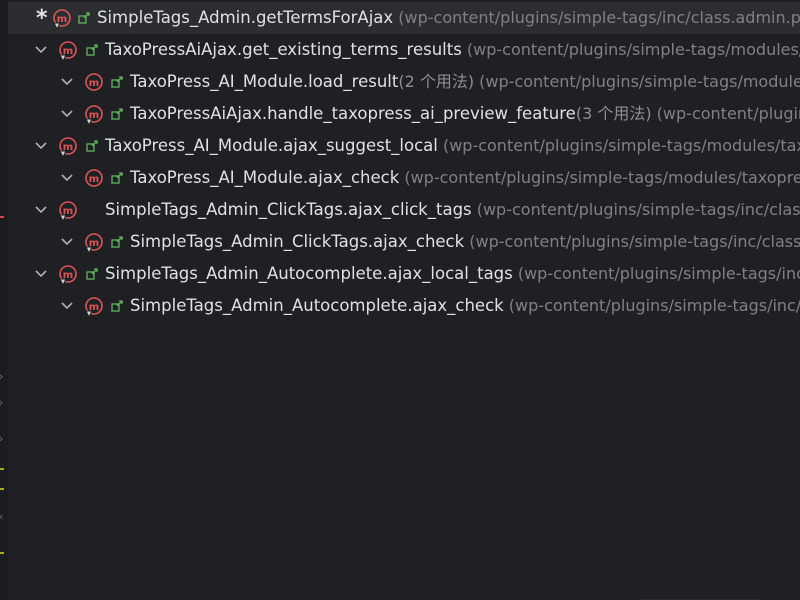 The image size is (800, 600). What do you see at coordinates (265, 177) in the screenshot?
I see `method-name: TaxoPress_AI_Module.ajax_check` at bounding box center [265, 177].